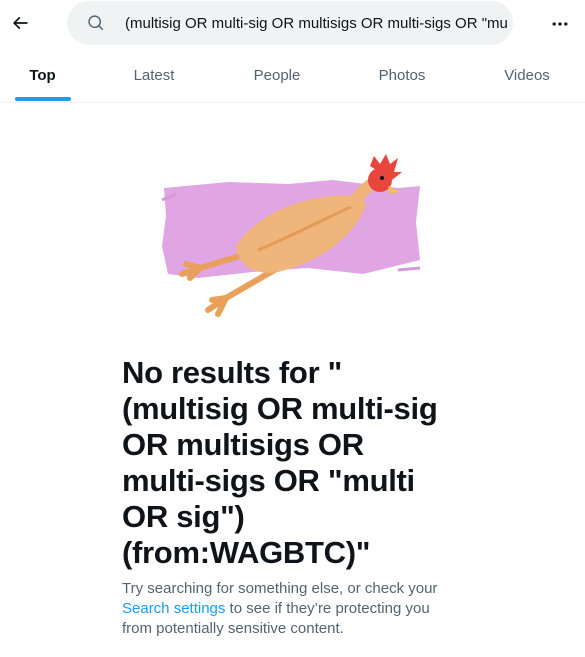  Describe the element at coordinates (232, 372) in the screenshot. I see `headline-line: No results for "` at that location.